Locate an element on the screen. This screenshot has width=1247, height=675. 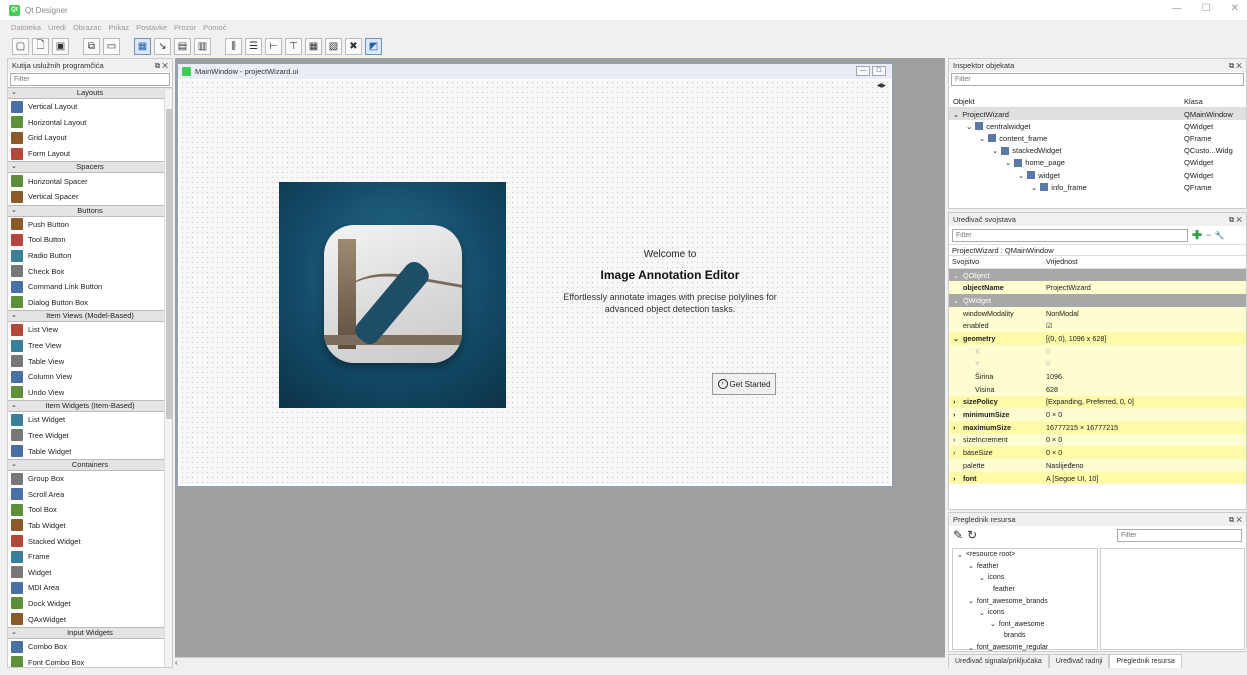
object-tree-row: ⌄ widget QWidget is located at coordinates (1097, 175).